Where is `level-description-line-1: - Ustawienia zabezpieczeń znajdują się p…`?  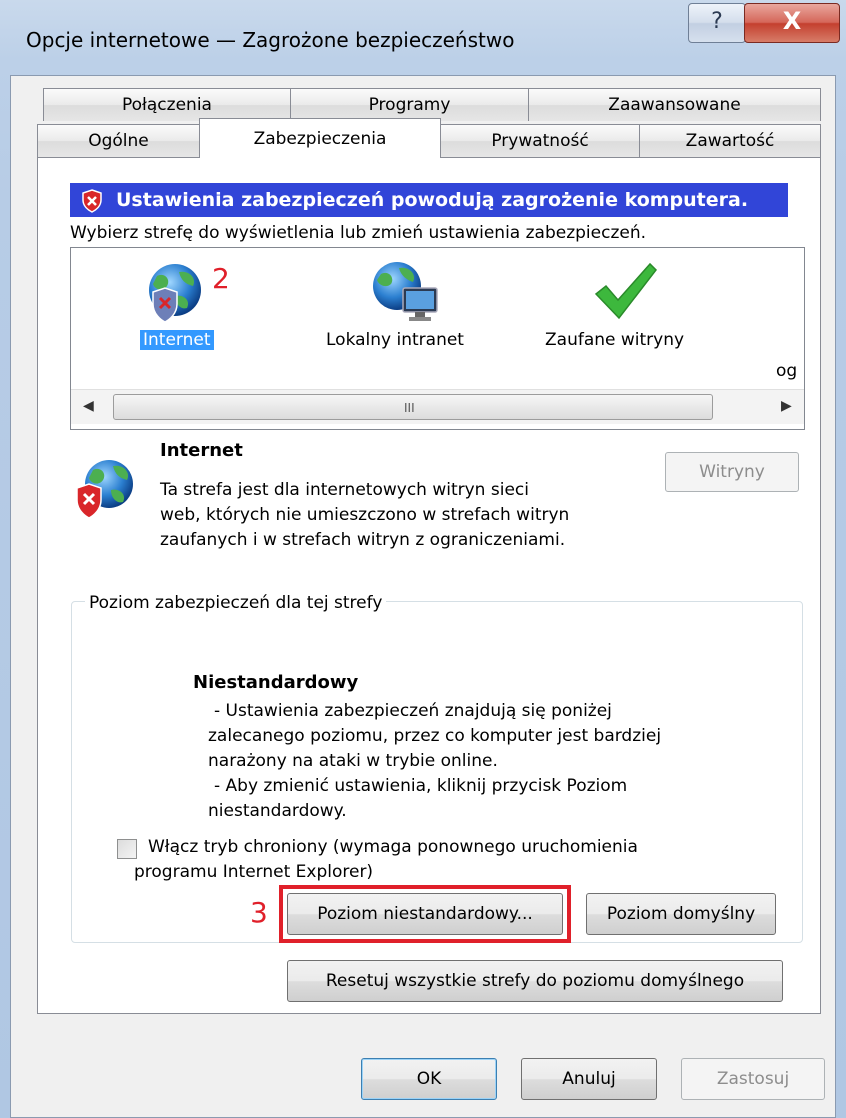
level-description-line-1: - Ustawienia zabezpieczeń znajdują się p… is located at coordinates (413, 711).